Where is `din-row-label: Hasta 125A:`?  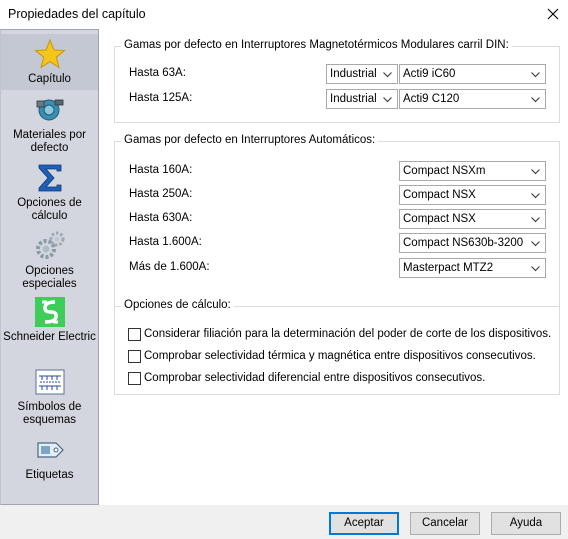 din-row-label: Hasta 125A: is located at coordinates (161, 98).